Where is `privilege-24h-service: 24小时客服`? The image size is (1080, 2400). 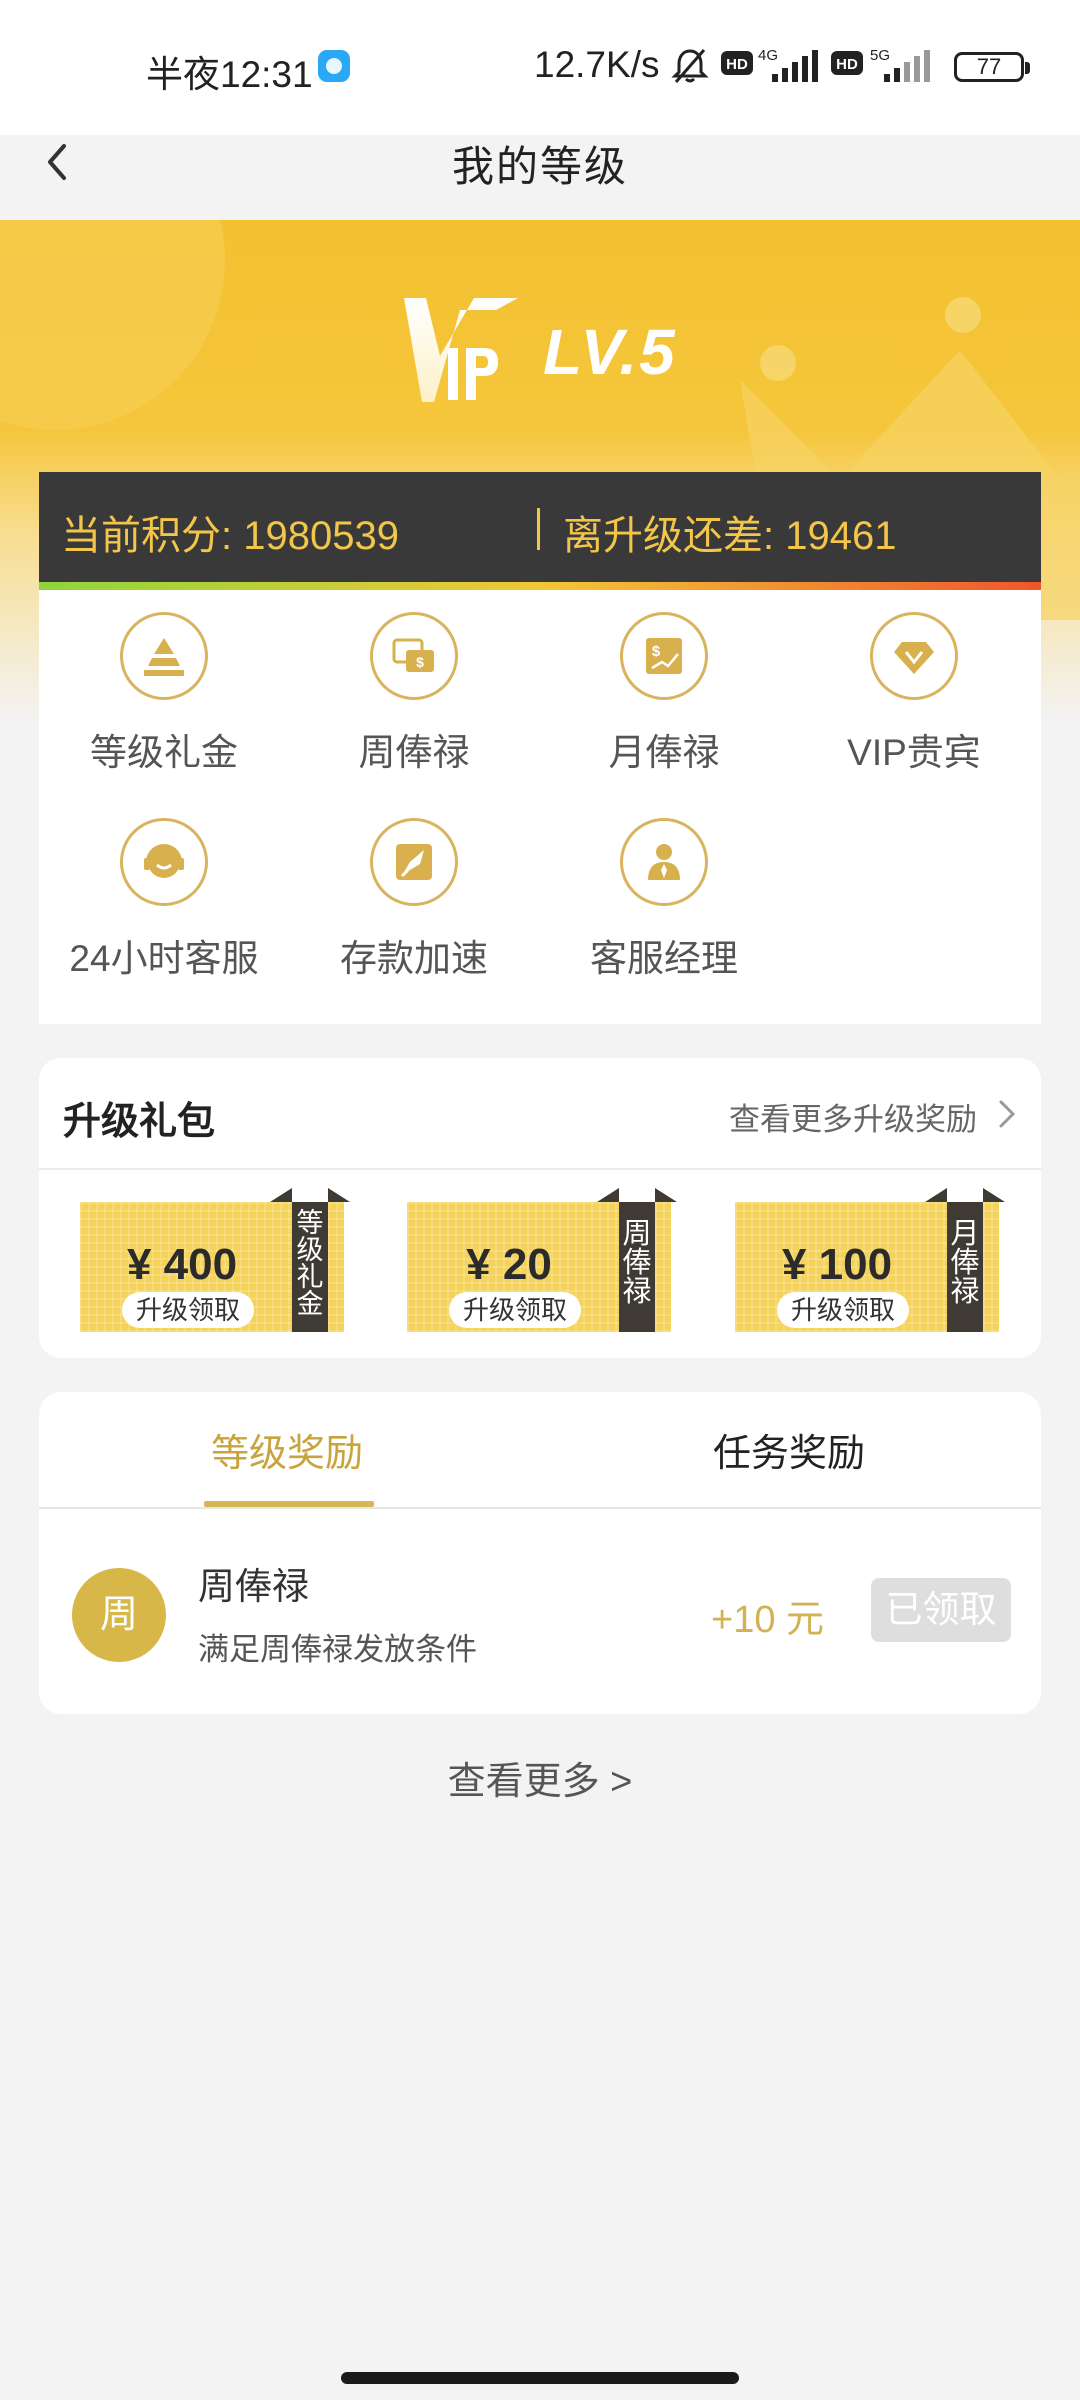
privilege-24h-service: 24小时客服 is located at coordinates (164, 900).